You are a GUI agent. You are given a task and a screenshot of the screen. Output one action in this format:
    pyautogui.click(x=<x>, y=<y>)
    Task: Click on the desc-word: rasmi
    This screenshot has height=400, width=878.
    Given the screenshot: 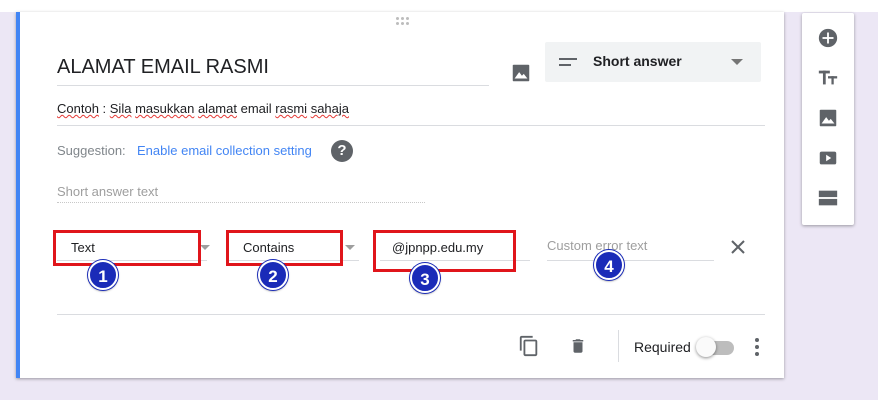 What is the action you would take?
    pyautogui.click(x=291, y=108)
    